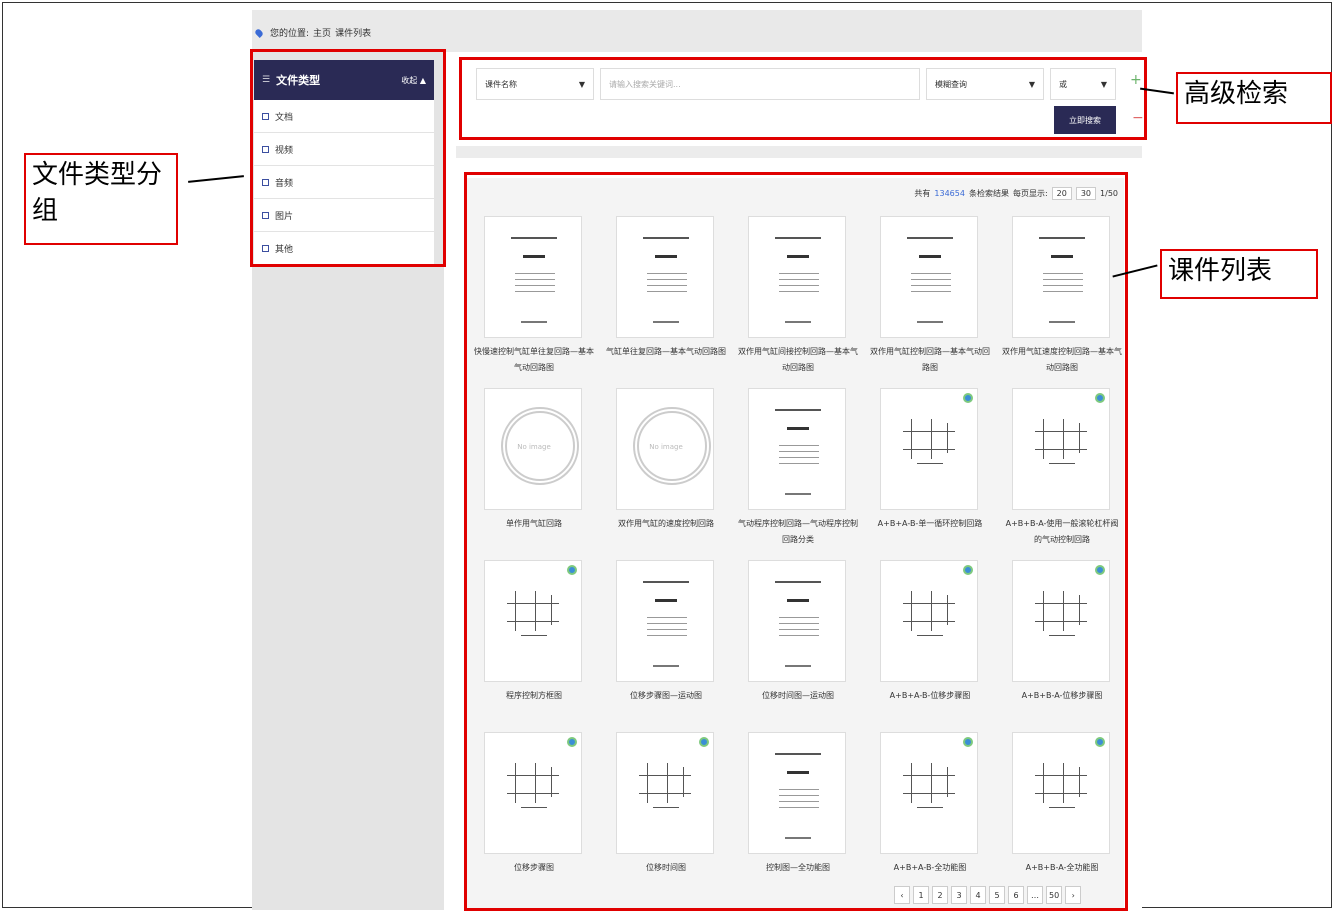 The width and height of the screenshot is (1338, 912). I want to click on sidebar-highlight-box, so click(348, 158).